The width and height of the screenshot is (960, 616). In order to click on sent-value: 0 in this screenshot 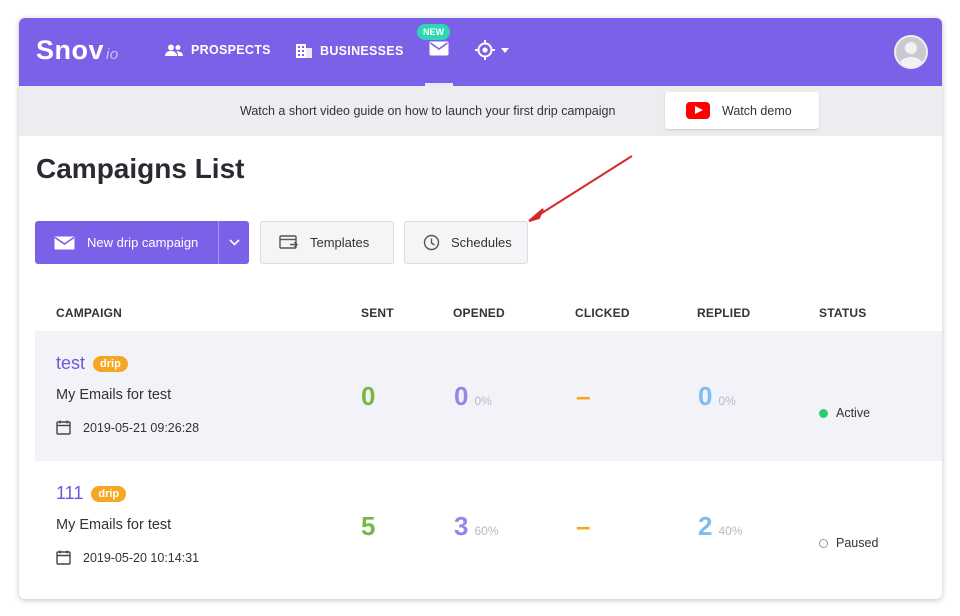, I will do `click(368, 396)`.